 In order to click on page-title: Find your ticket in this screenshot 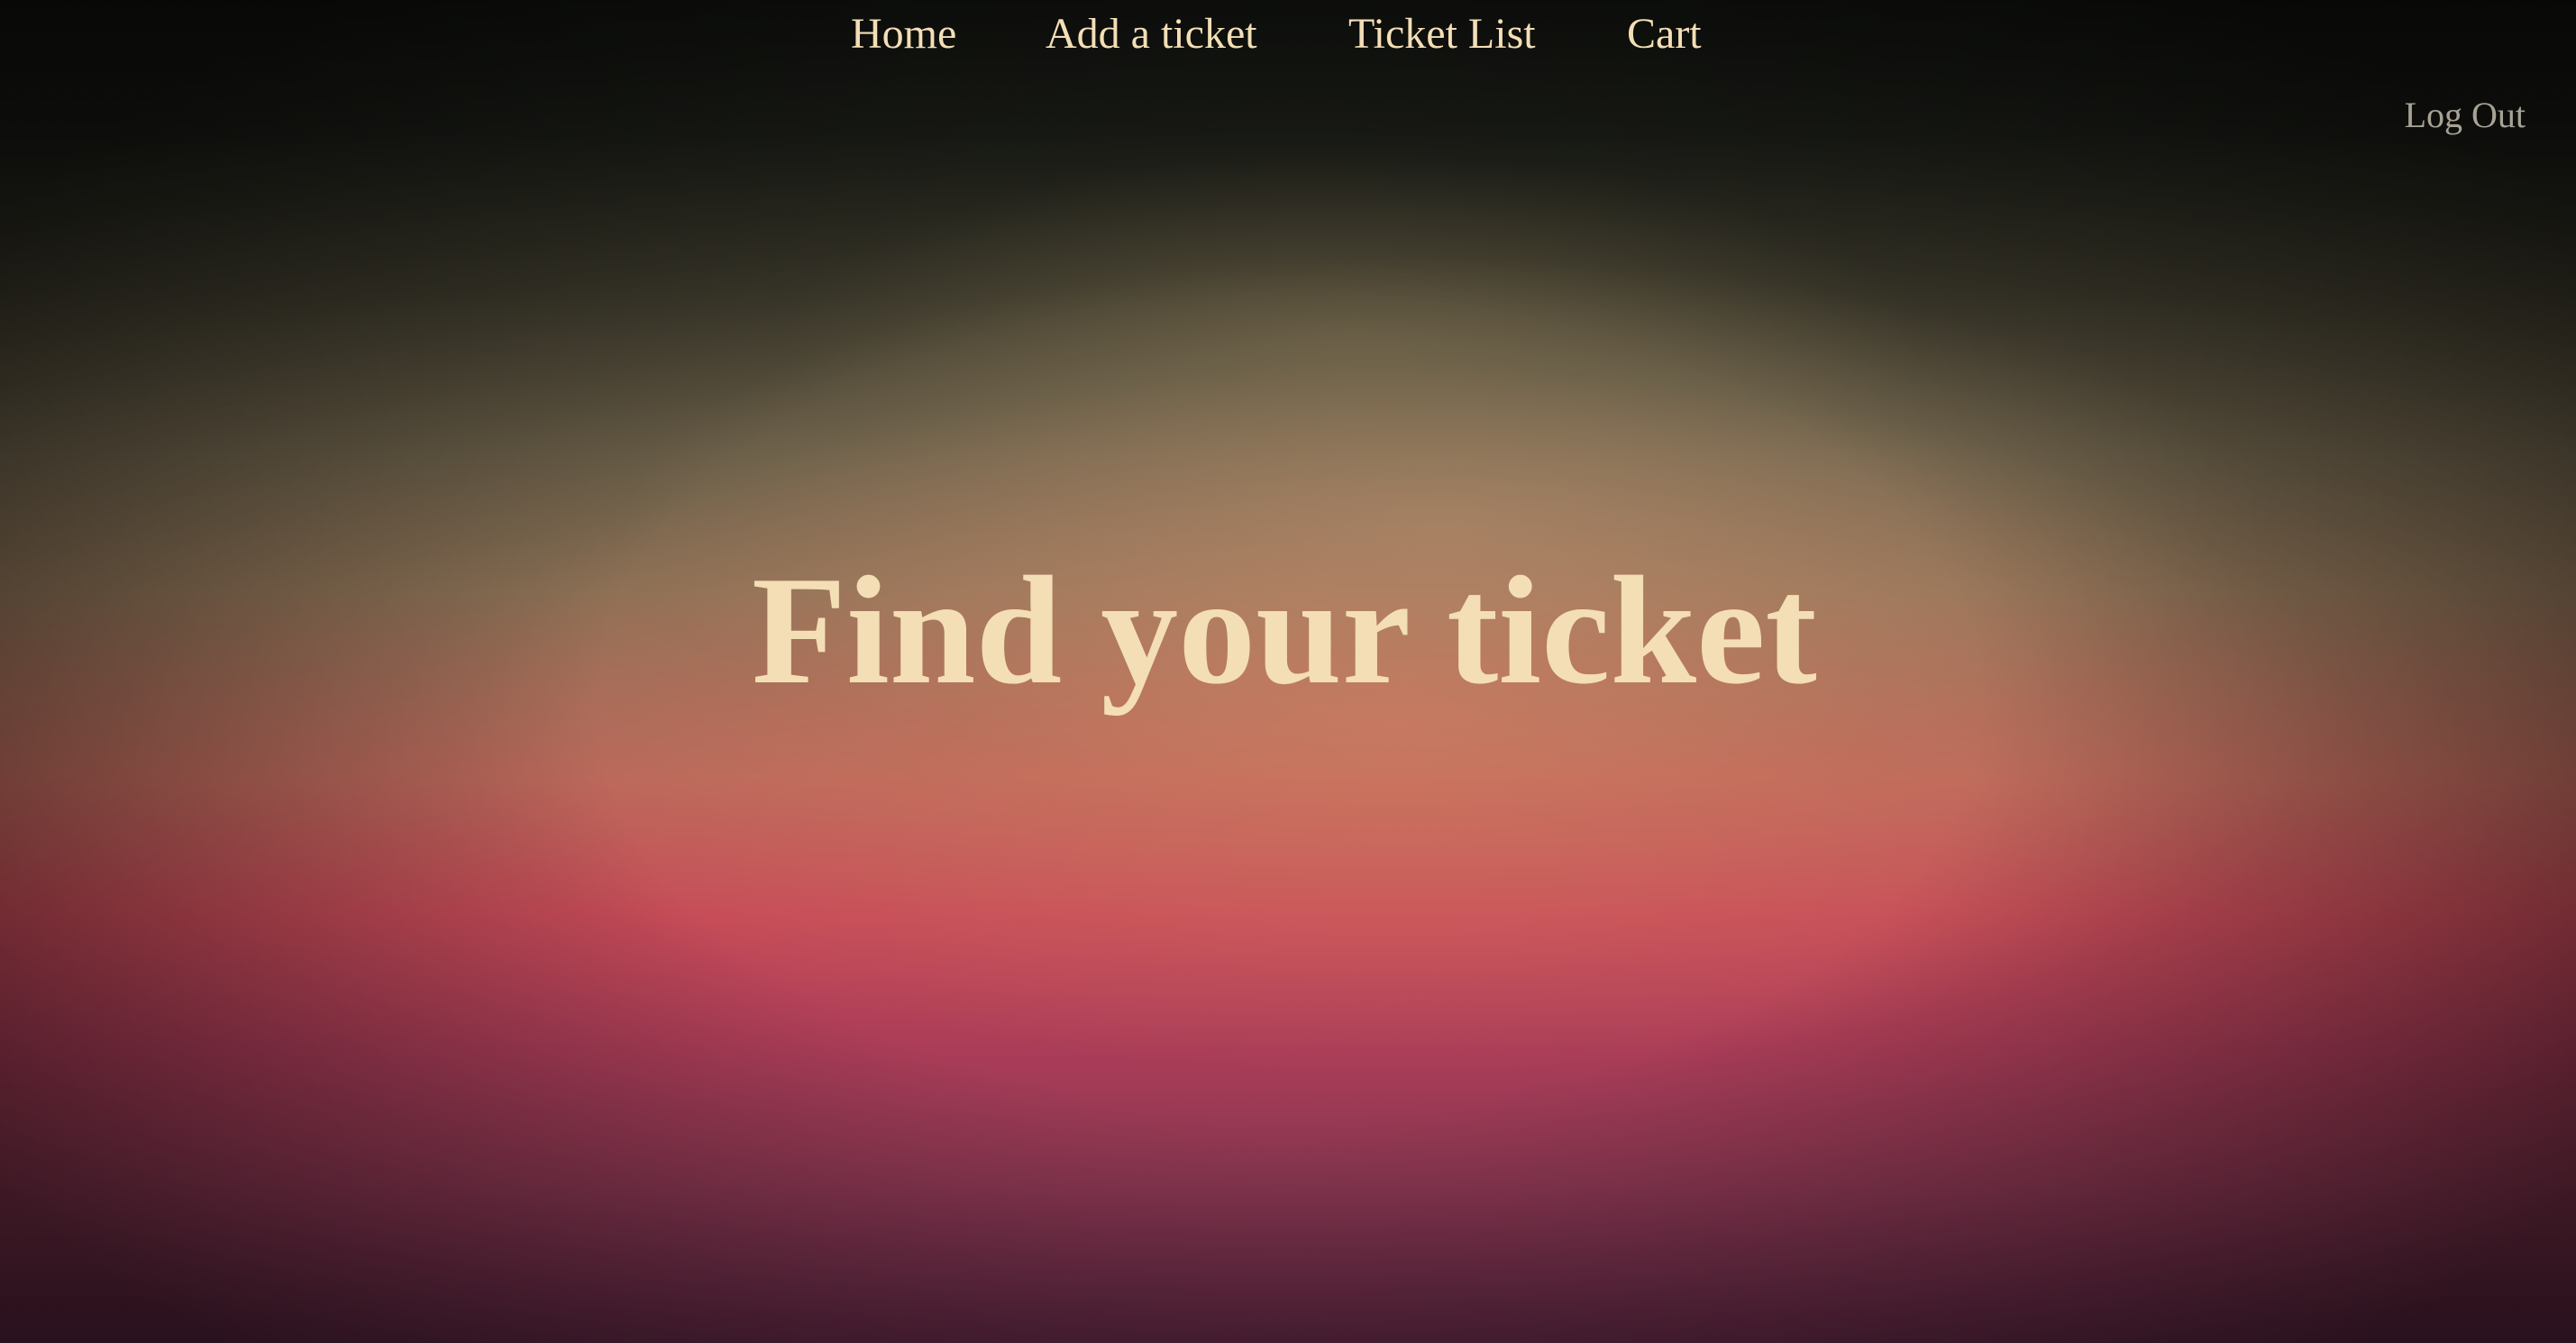, I will do `click(1284, 631)`.